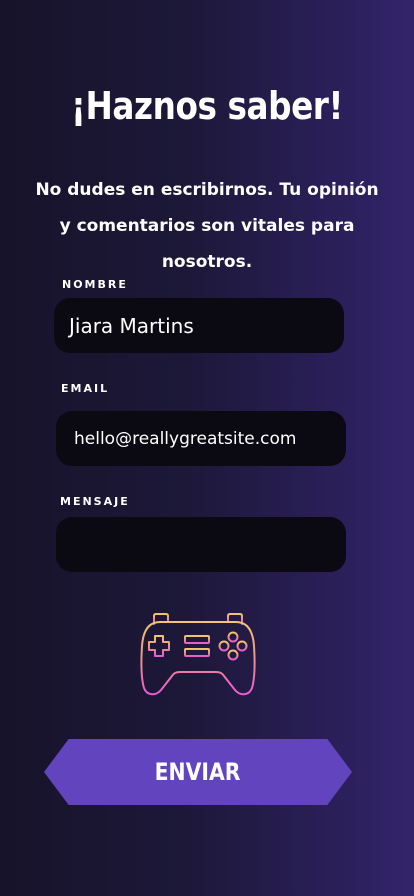 The height and width of the screenshot is (896, 414). Describe the element at coordinates (207, 106) in the screenshot. I see `page-title: ¡Haznos saber!` at that location.